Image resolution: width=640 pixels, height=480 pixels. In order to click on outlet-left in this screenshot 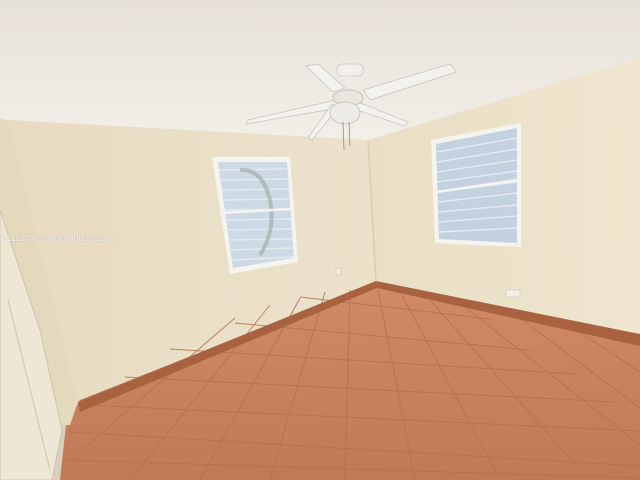, I will do `click(338, 271)`.